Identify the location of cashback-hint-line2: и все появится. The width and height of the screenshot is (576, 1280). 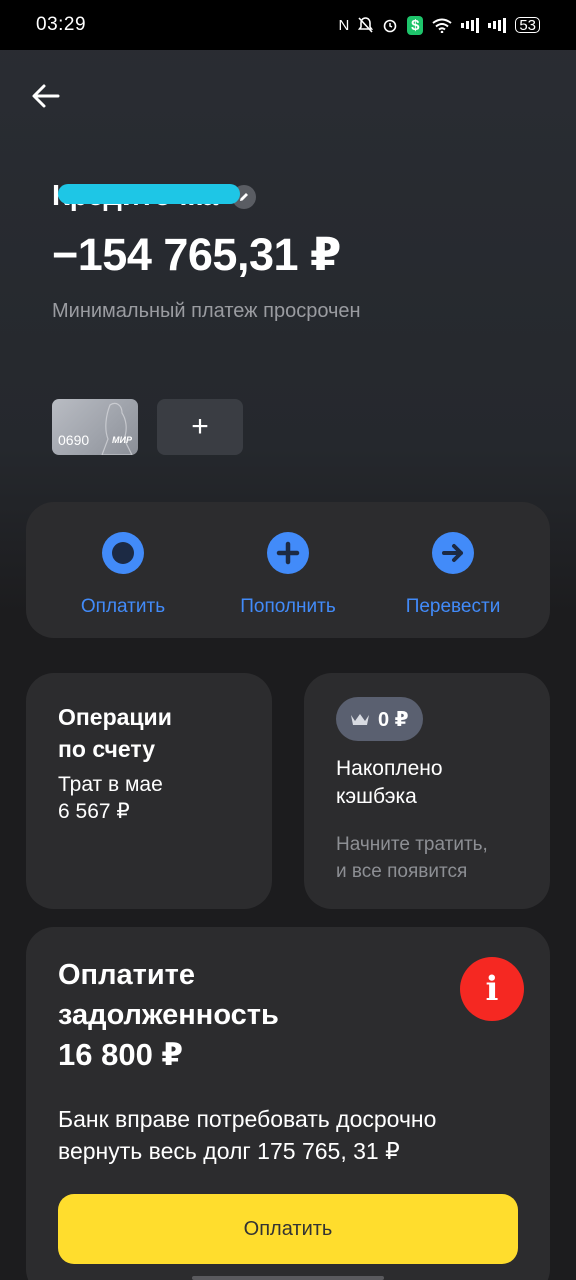
(402, 871).